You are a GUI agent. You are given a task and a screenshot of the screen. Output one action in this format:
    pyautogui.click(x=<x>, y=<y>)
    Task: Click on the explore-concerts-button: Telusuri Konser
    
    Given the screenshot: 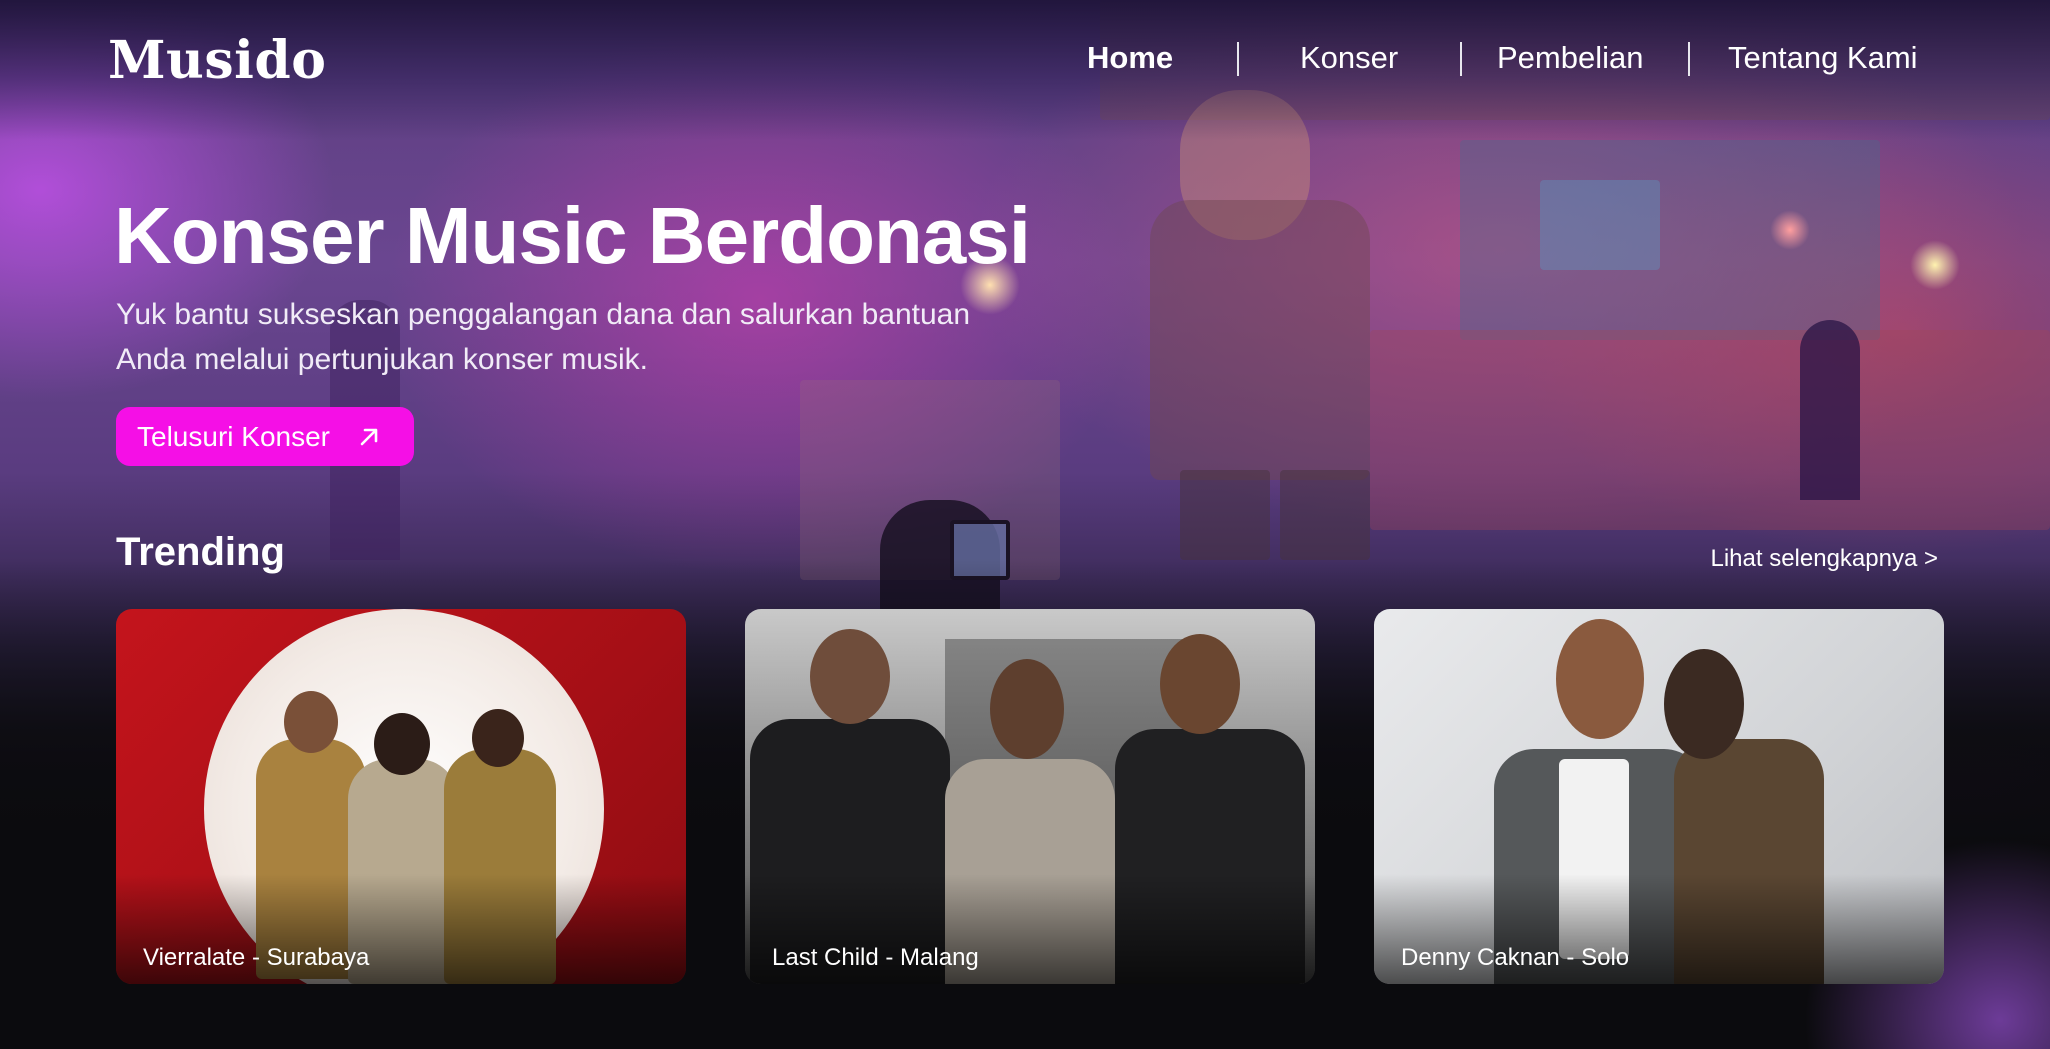 What is the action you would take?
    pyautogui.click(x=265, y=436)
    